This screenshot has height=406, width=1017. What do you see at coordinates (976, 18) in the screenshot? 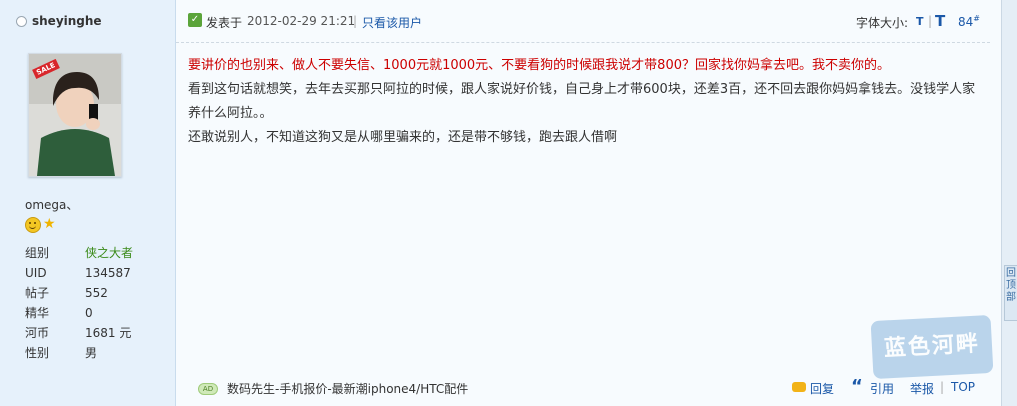
I see `floor-hash: #` at bounding box center [976, 18].